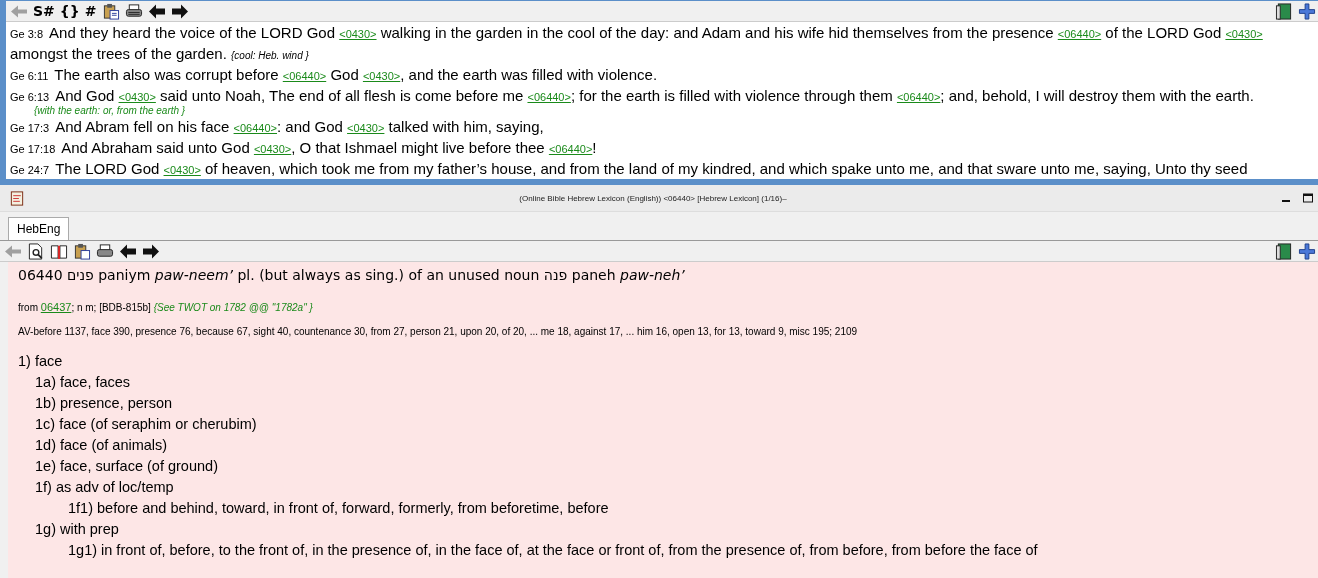  I want to click on verse-reference: Ge 17:18, so click(33, 149).